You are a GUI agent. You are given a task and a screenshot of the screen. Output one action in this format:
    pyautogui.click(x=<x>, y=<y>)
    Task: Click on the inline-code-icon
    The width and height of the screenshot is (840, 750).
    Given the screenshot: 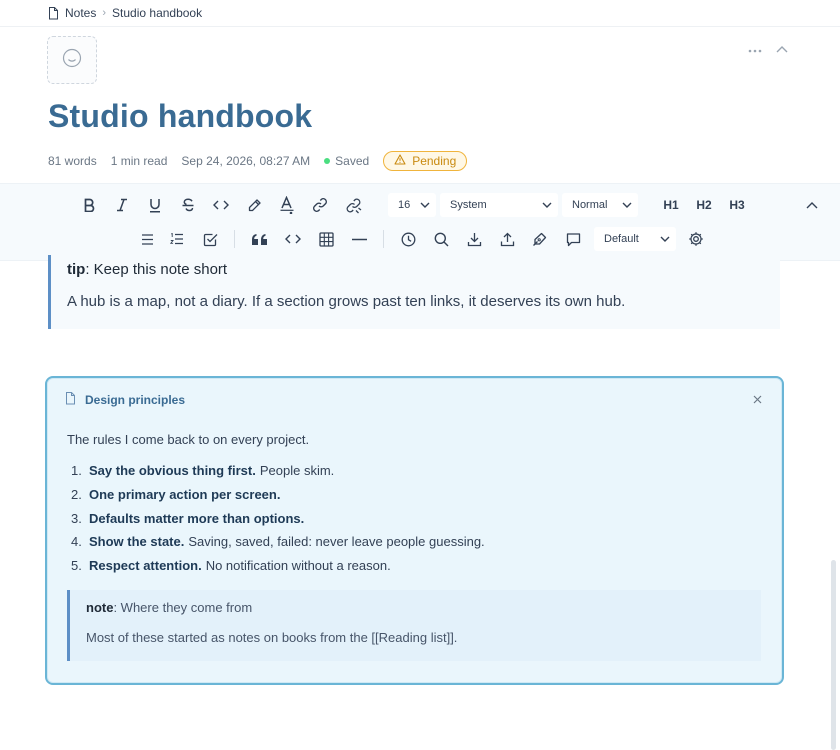 What is the action you would take?
    pyautogui.click(x=221, y=205)
    